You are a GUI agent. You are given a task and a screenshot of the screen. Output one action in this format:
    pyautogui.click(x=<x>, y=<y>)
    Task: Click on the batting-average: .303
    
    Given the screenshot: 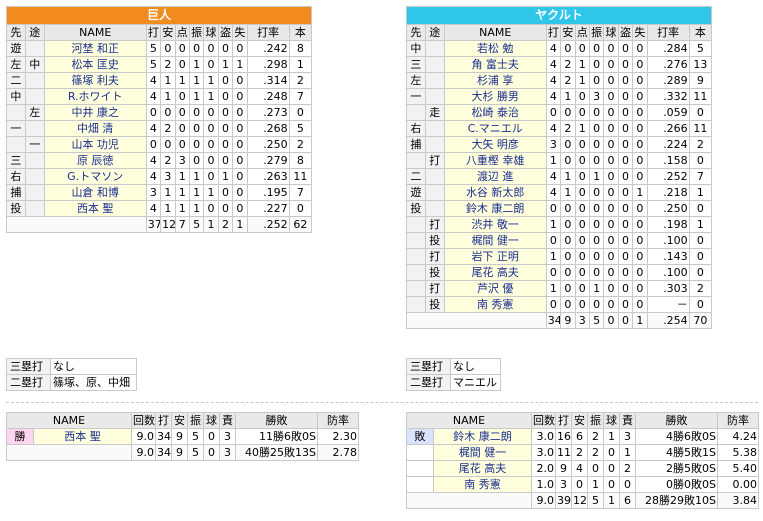 What is the action you would take?
    pyautogui.click(x=668, y=288)
    